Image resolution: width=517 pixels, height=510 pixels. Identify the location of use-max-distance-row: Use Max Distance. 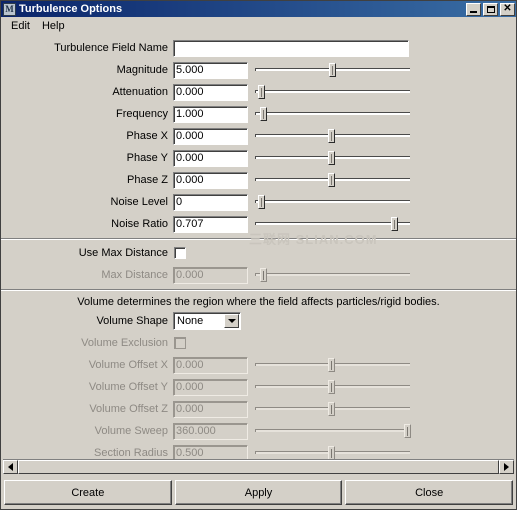
(258, 253).